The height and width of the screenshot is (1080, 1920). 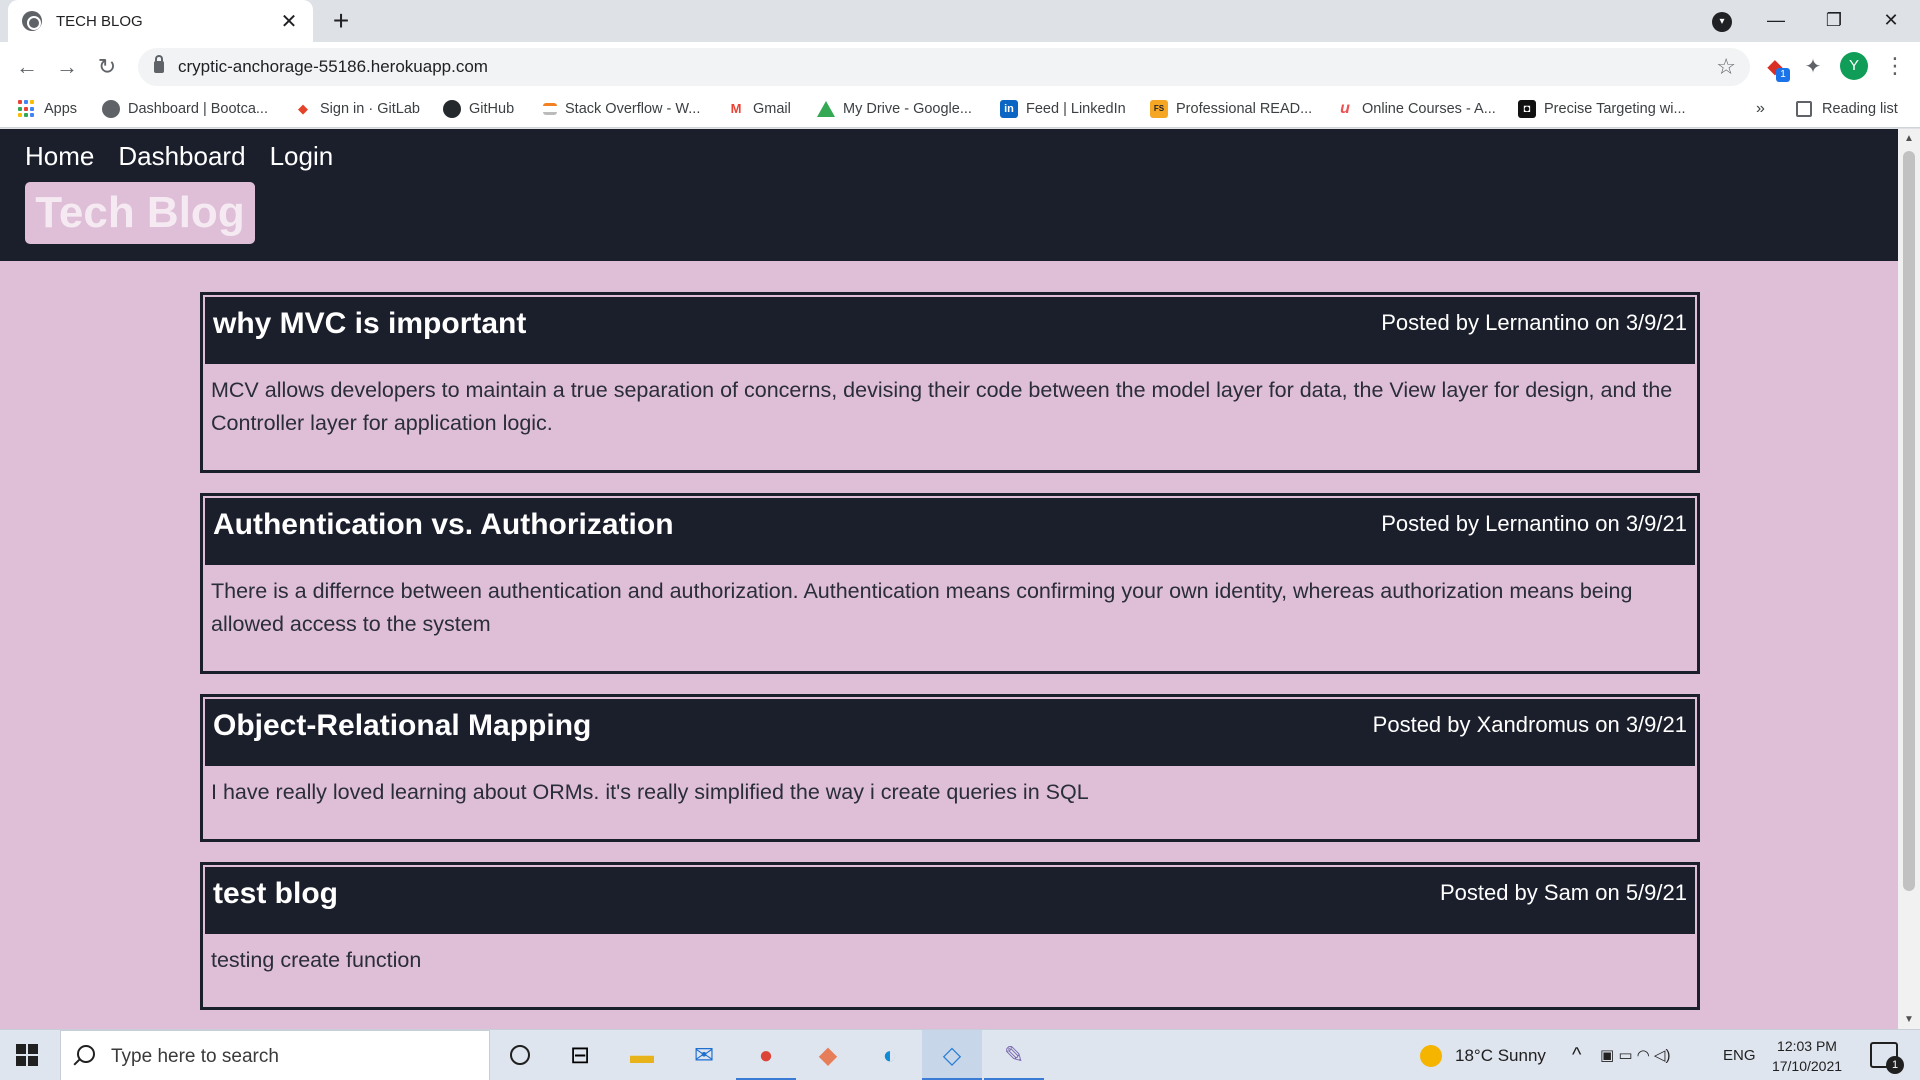 I want to click on reload-button: ↻, so click(x=107, y=67).